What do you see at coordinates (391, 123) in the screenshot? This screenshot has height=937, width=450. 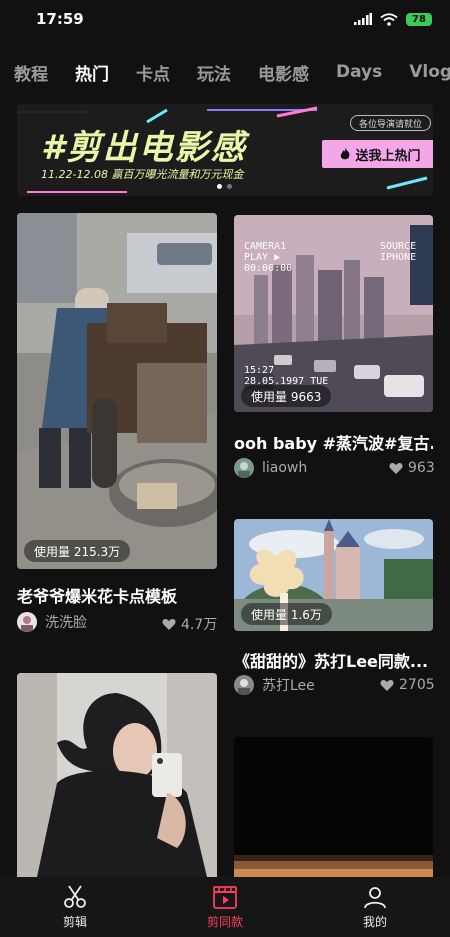 I see `banner-badge: 各位导演请就位` at bounding box center [391, 123].